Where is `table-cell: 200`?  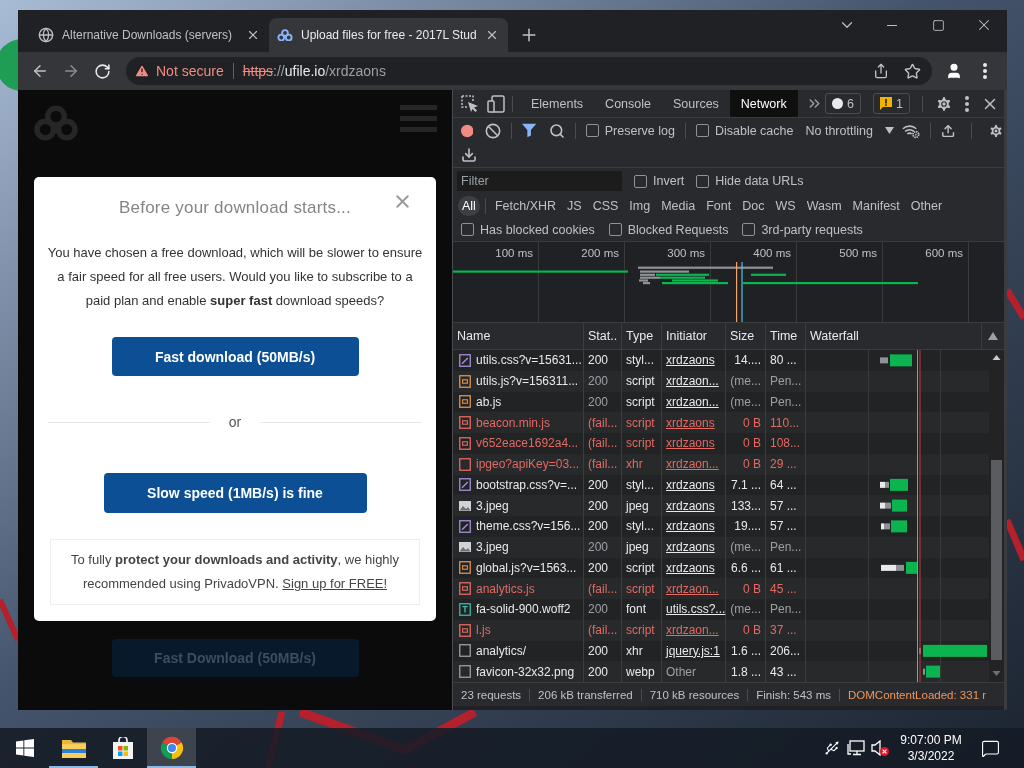
table-cell: 200 is located at coordinates (603, 381).